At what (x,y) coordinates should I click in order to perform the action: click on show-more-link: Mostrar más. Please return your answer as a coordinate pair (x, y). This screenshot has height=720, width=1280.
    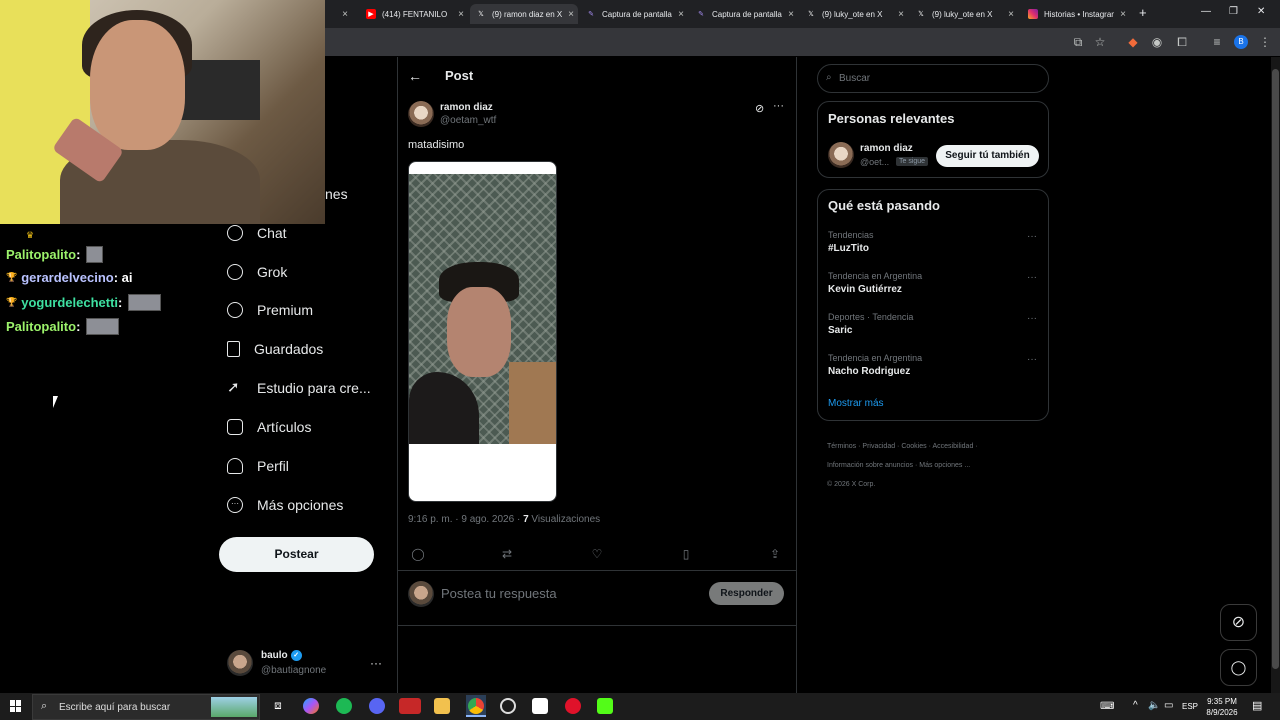
    Looking at the image, I should click on (856, 403).